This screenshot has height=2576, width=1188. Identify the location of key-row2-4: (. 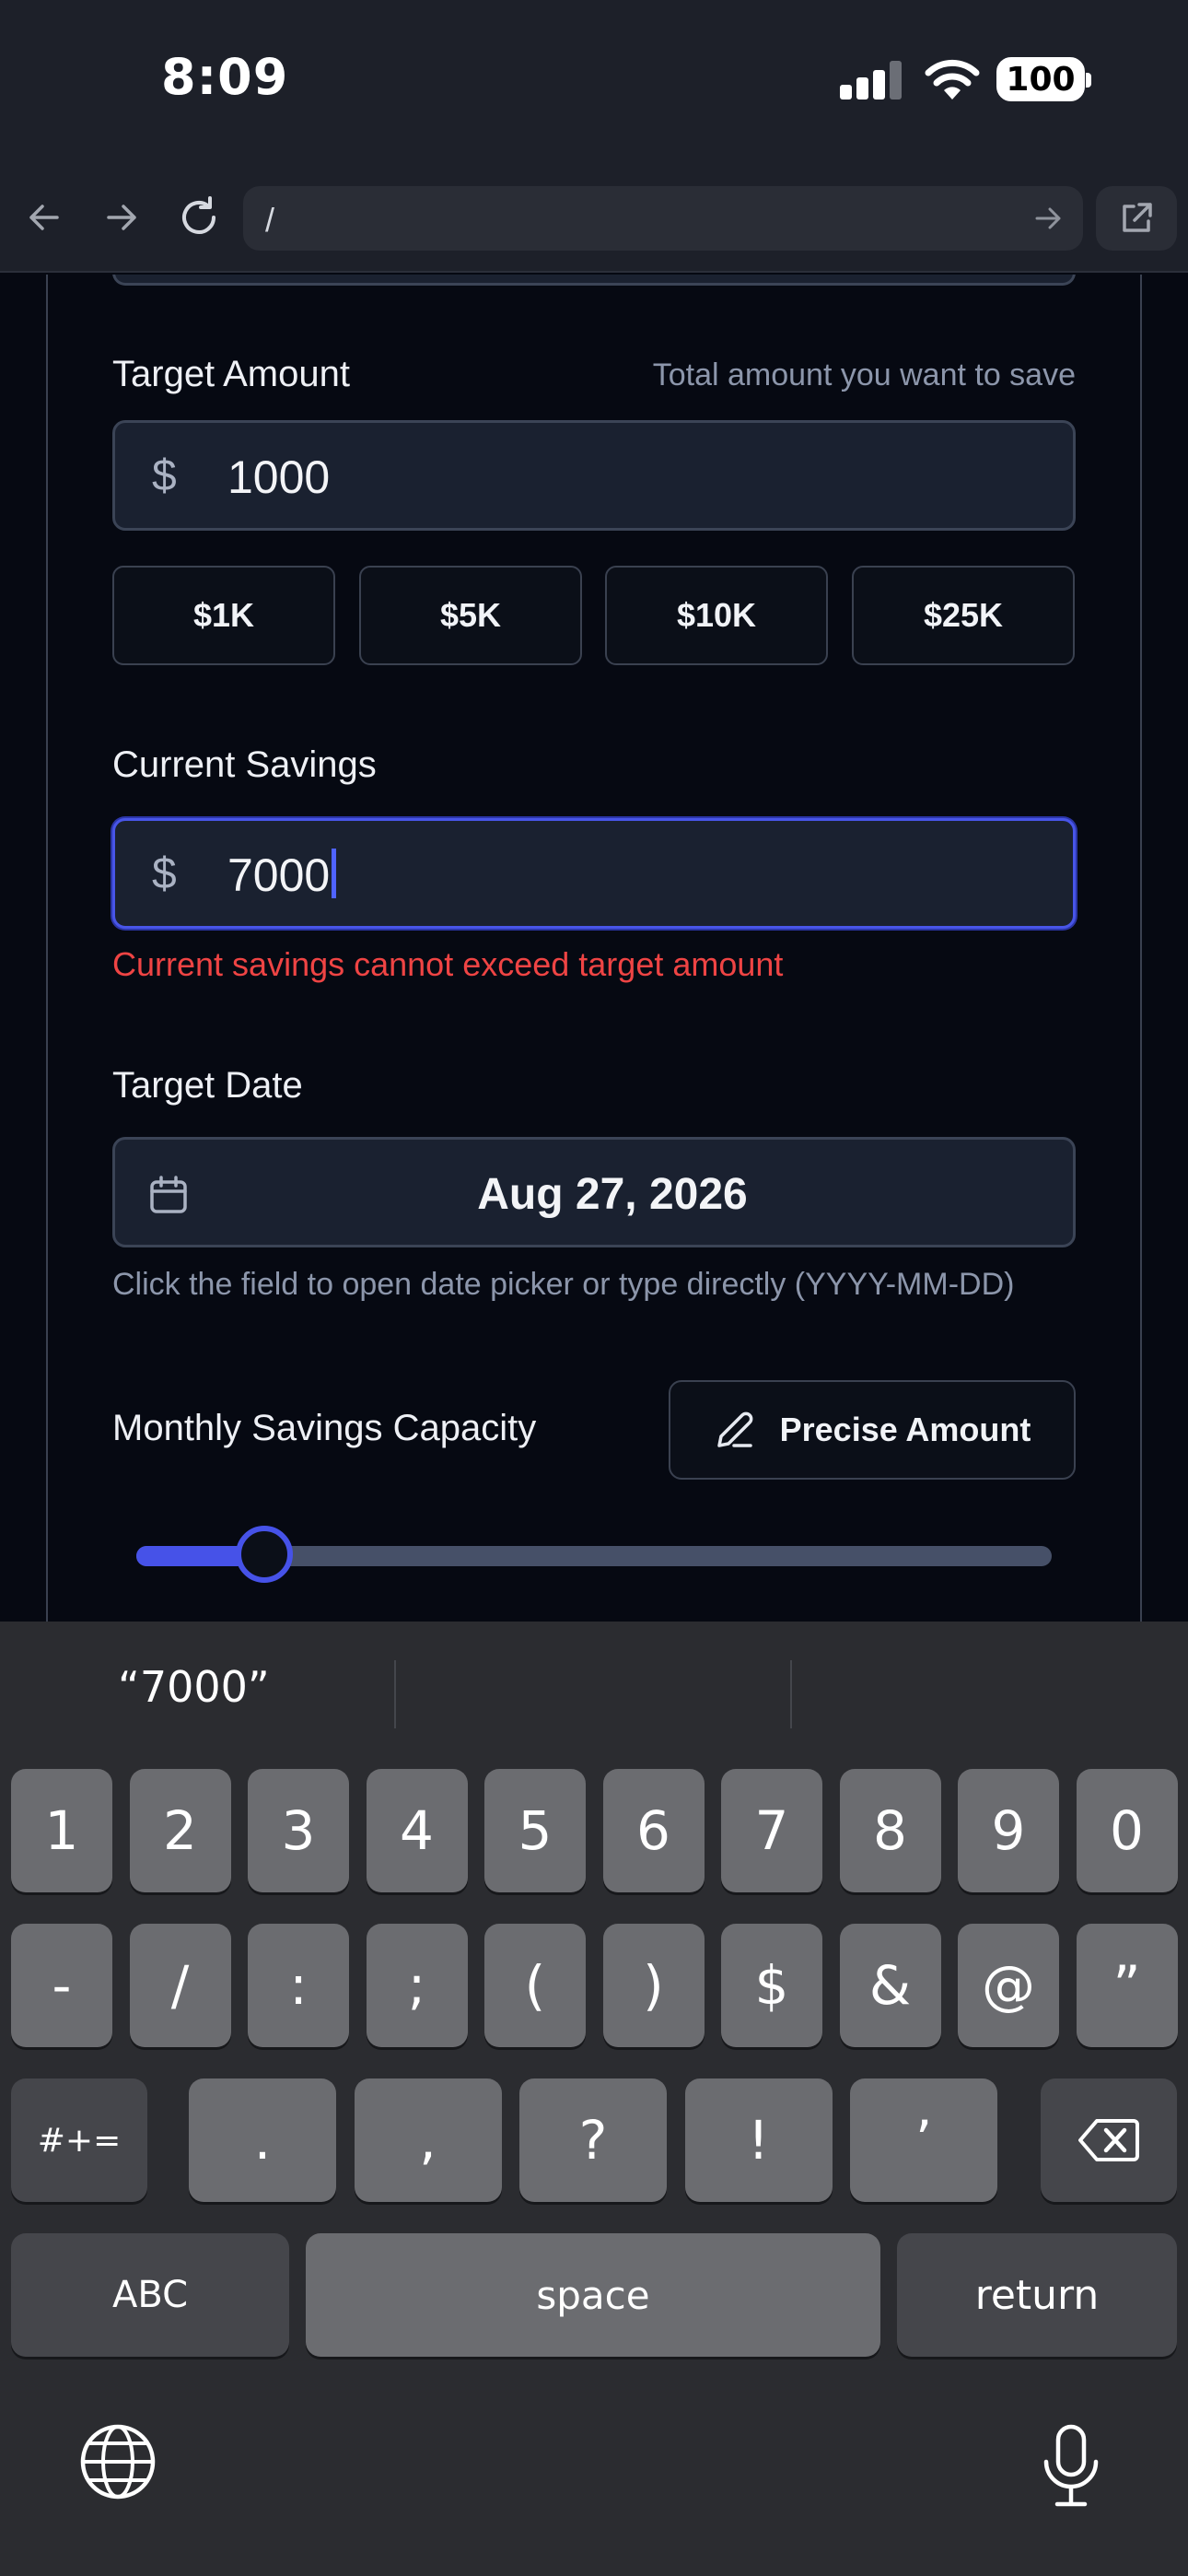
(535, 1986).